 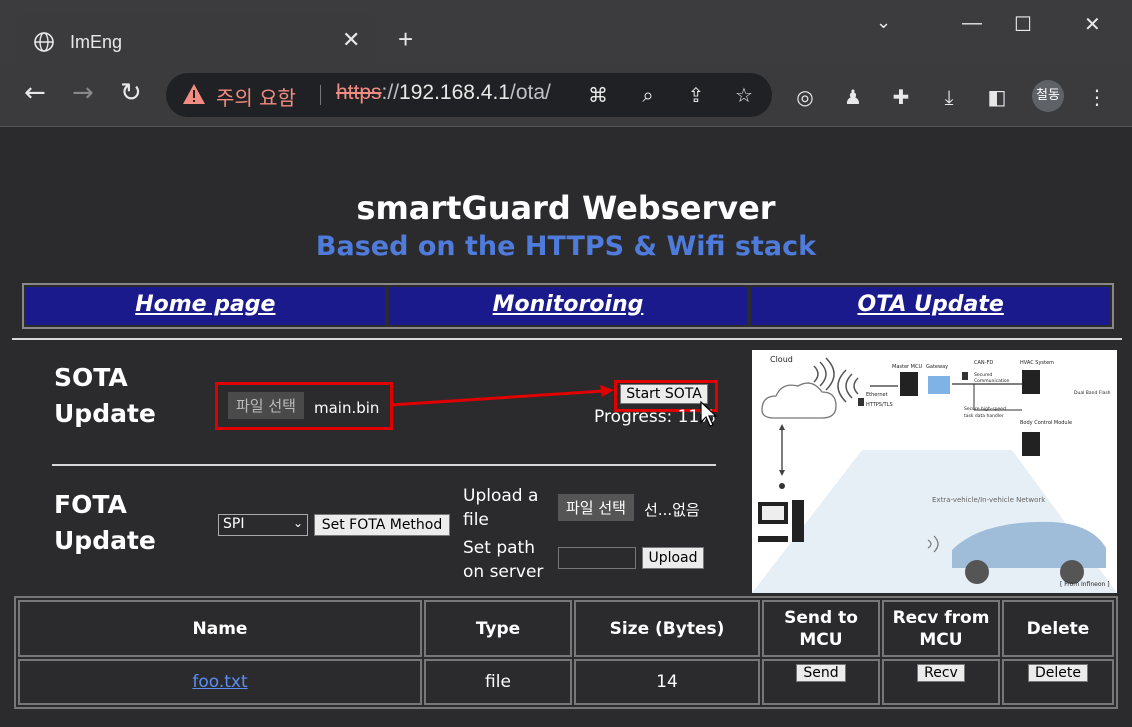 I want to click on cell-recv: Recv, so click(x=941, y=682).